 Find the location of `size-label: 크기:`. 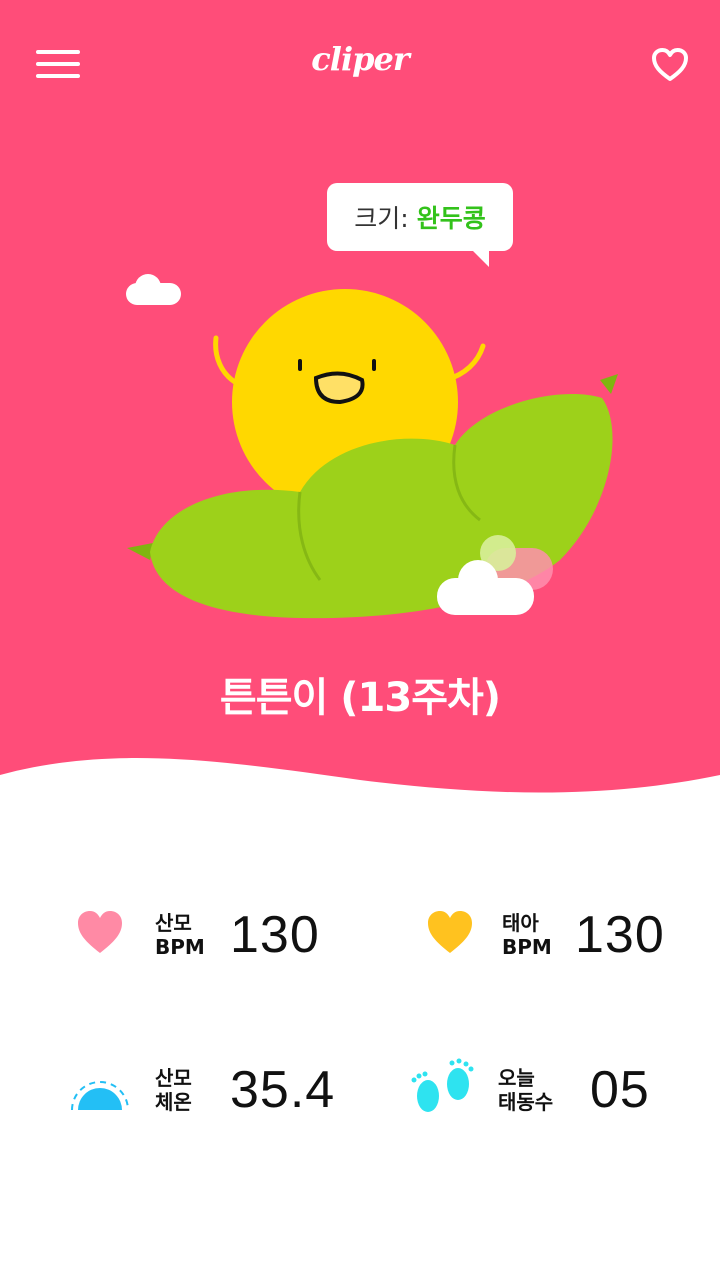

size-label: 크기: is located at coordinates (381, 218).